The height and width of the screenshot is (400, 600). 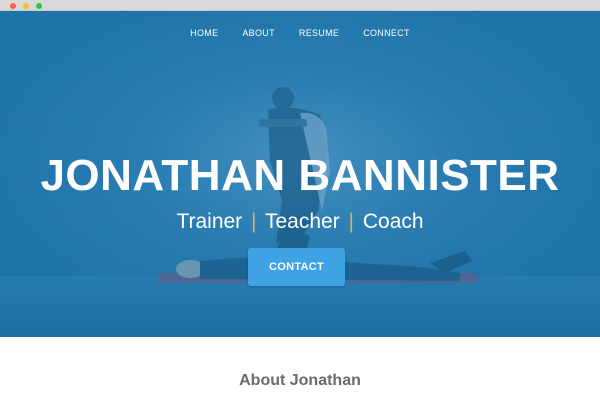 I want to click on minimize-window-icon, so click(x=26, y=6).